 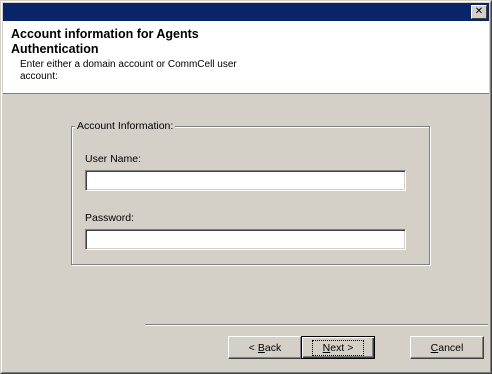 I want to click on cancel-button-label: Cancel, so click(x=447, y=347).